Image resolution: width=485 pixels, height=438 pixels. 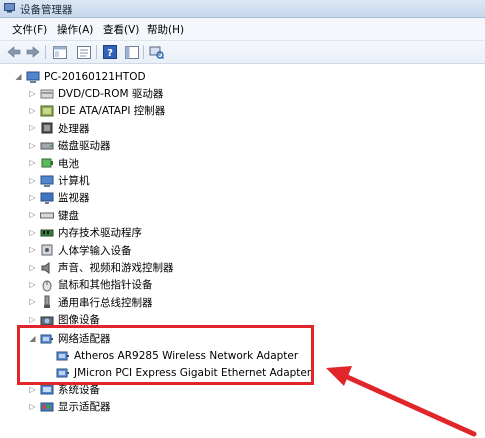 I want to click on tree-item-label: 键盘, so click(x=68, y=215).